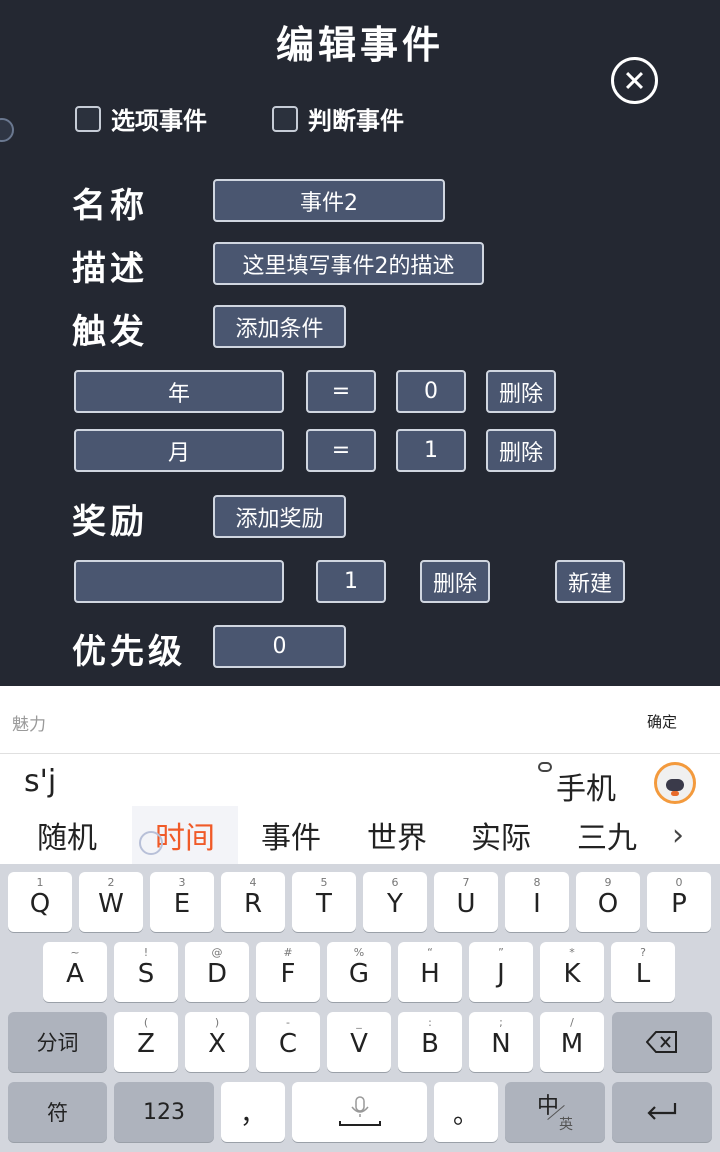 The image size is (720, 1152). Describe the element at coordinates (348, 263) in the screenshot. I see `description-input: 这里填写事件2的描述` at that location.